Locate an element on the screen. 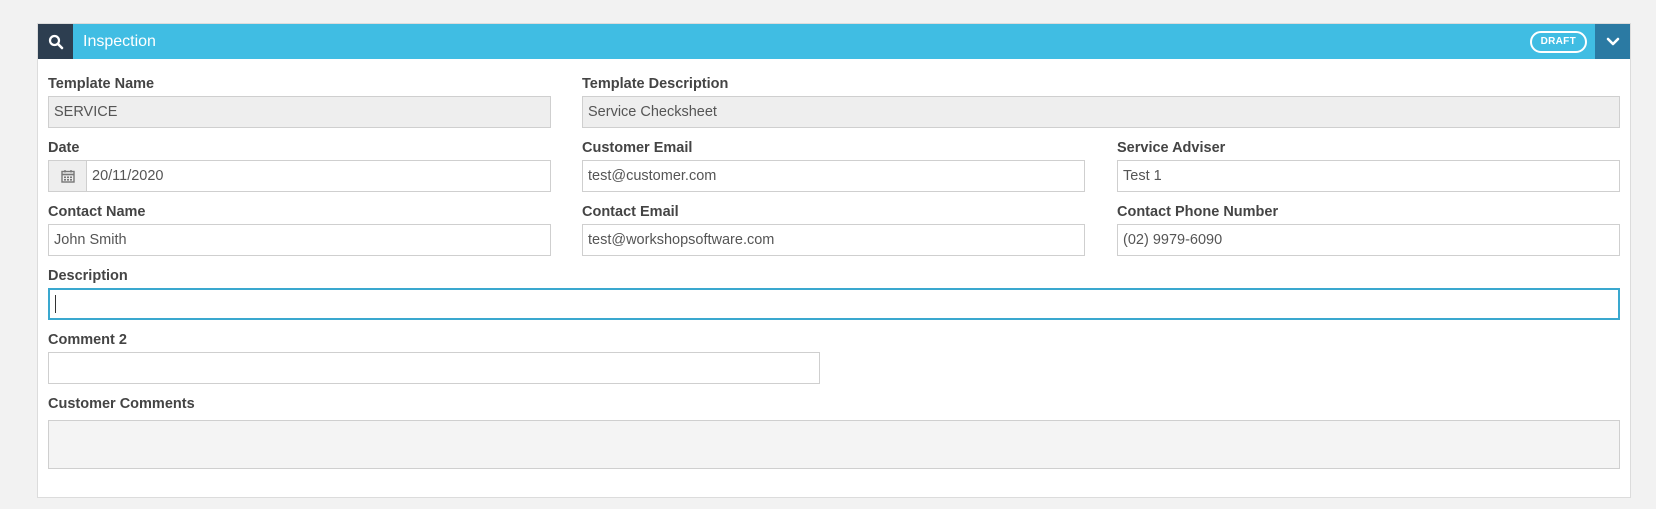 The image size is (1656, 509). contact-name-label: Contact Name is located at coordinates (97, 212).